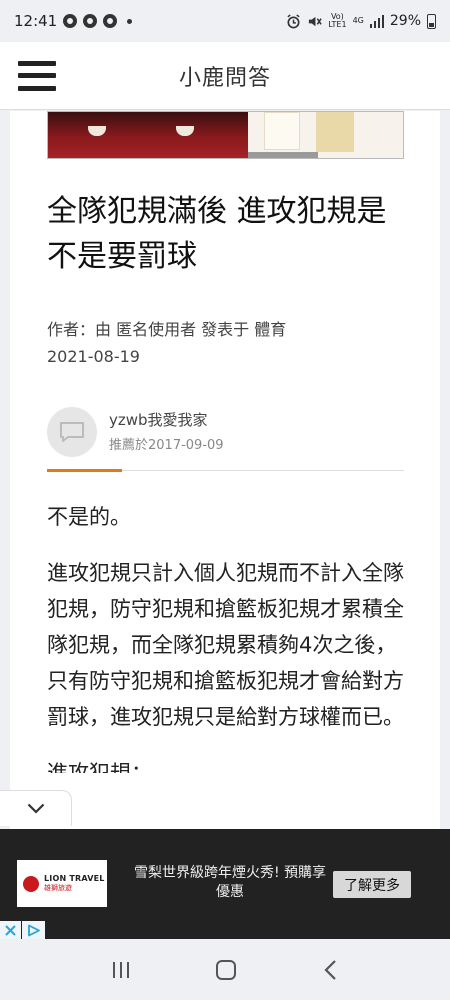 Image resolution: width=450 pixels, height=1000 pixels. I want to click on battery-icon, so click(431, 21).